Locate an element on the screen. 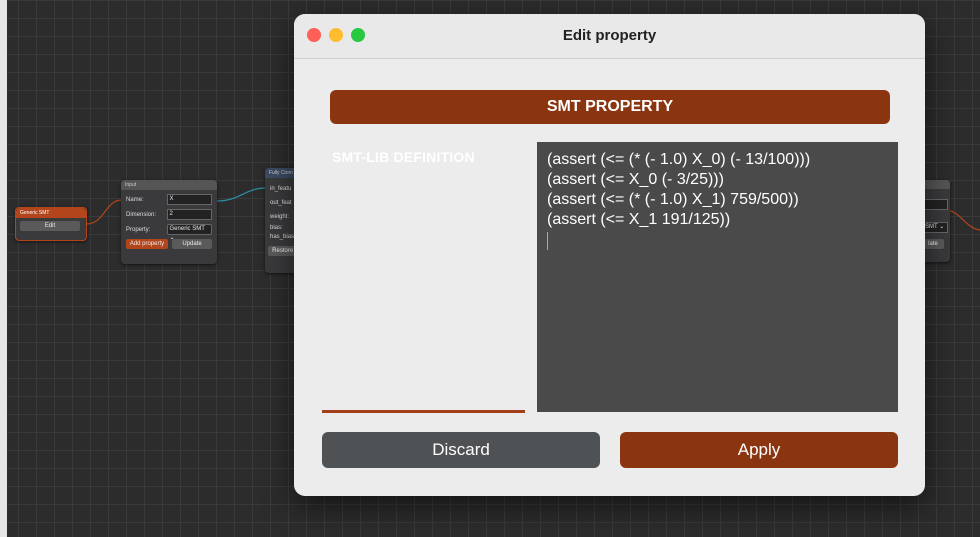  dimension-label: Dimension: is located at coordinates (141, 214).